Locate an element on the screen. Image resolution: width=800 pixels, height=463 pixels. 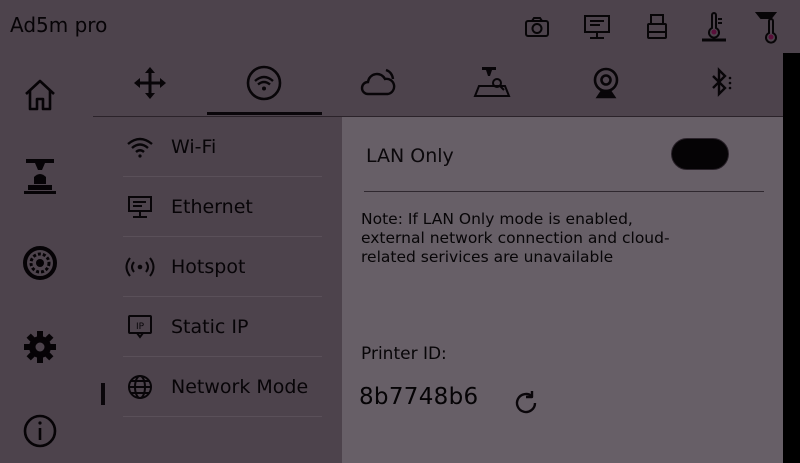
menu-item-network-mode: Network Mode is located at coordinates (222, 387).